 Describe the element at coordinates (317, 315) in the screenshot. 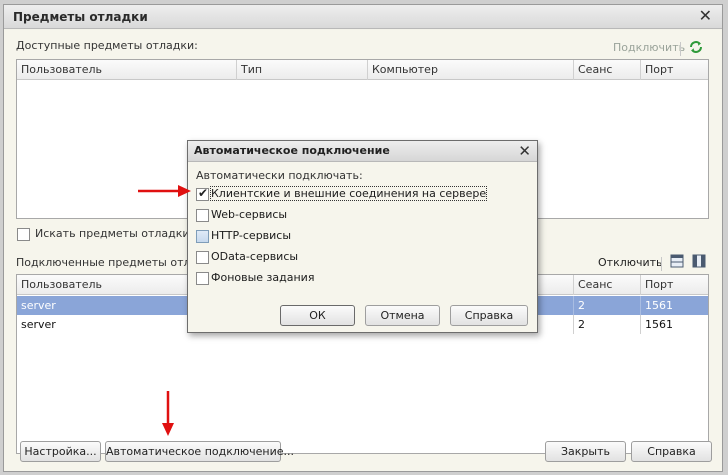

I see `ok-button: ОК` at that location.